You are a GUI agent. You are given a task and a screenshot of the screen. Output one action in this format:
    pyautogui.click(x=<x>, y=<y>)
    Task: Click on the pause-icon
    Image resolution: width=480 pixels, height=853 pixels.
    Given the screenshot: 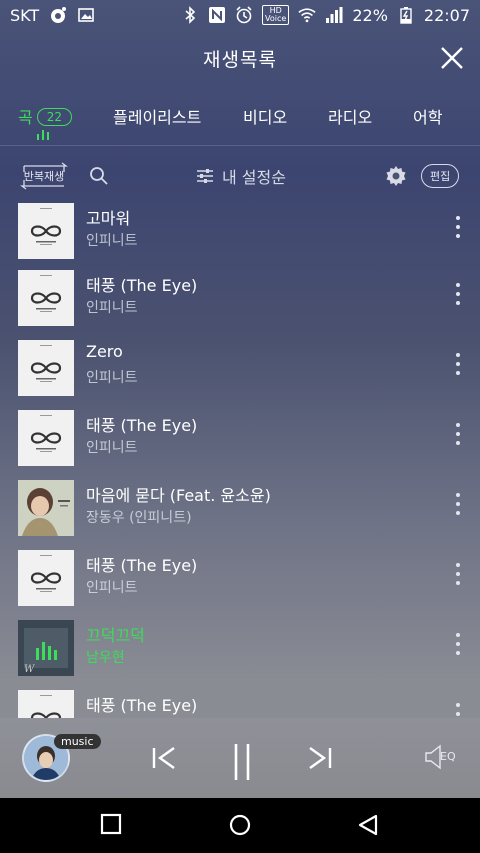 What is the action you would take?
    pyautogui.click(x=242, y=762)
    